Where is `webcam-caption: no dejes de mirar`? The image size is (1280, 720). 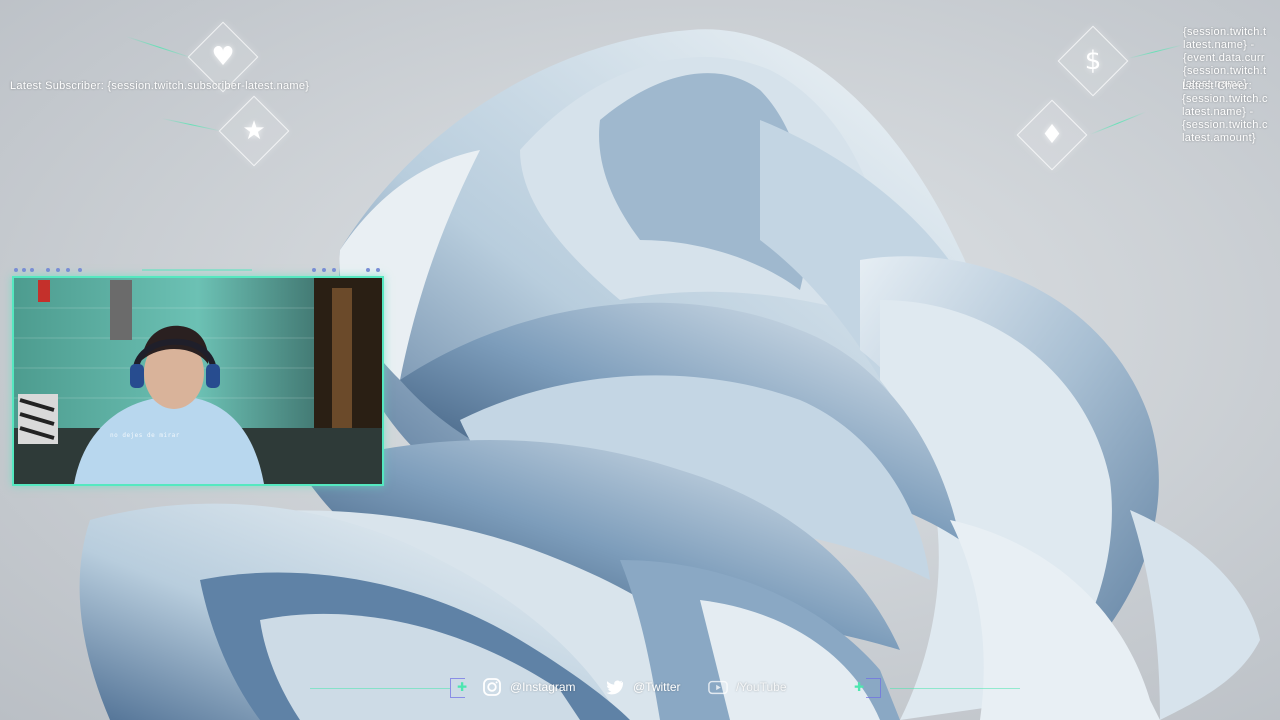
webcam-caption: no dejes de mirar is located at coordinates (145, 435).